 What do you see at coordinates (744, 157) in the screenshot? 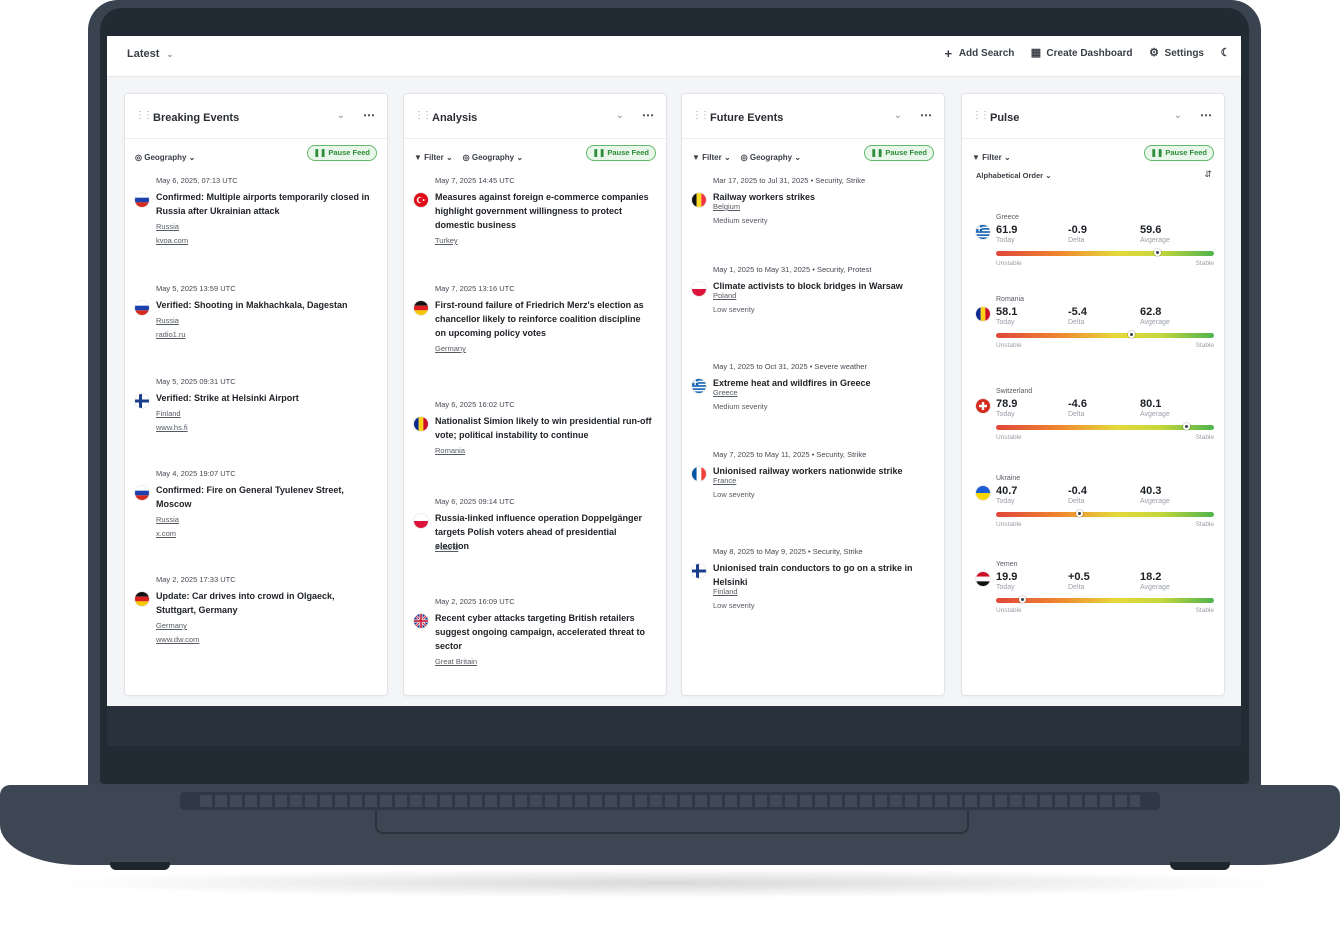
I see `globe-icon: ◎` at bounding box center [744, 157].